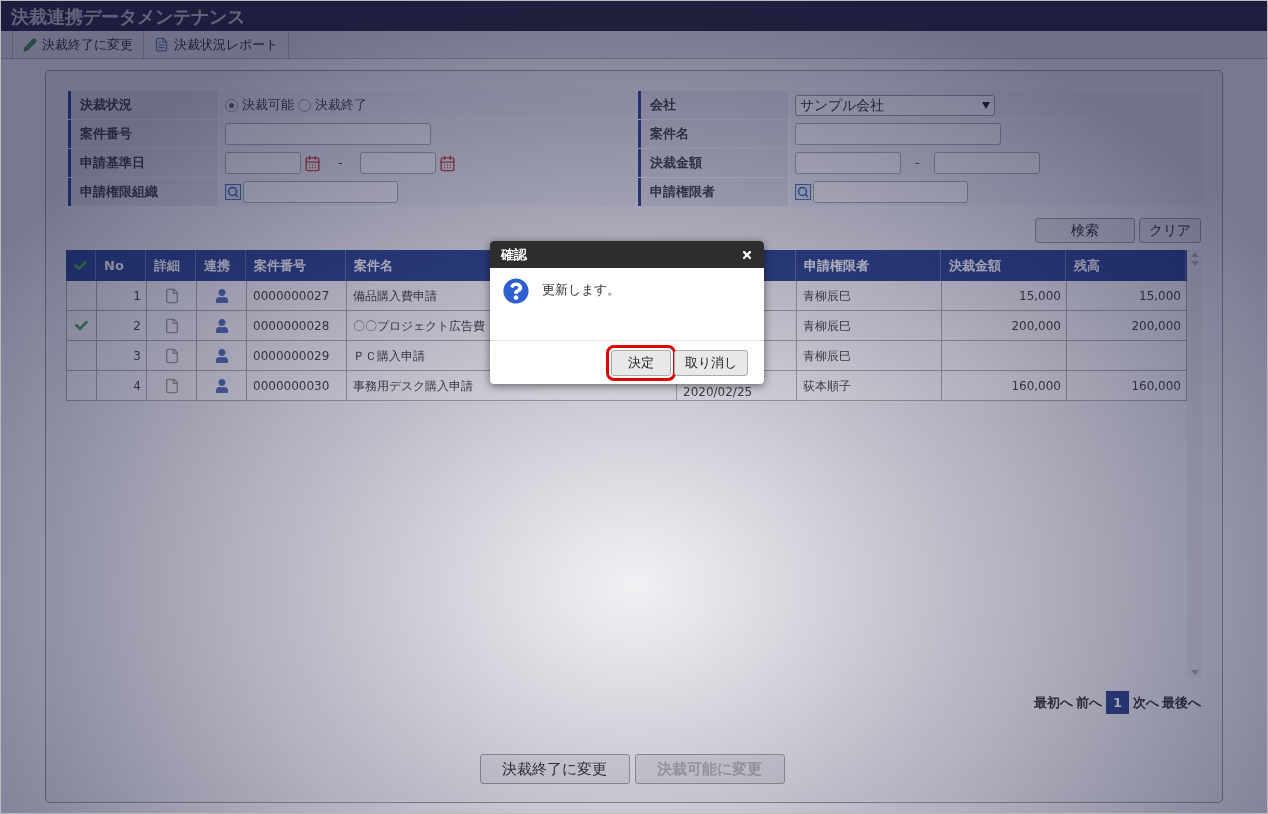  What do you see at coordinates (516, 291) in the screenshot?
I see `question-icon` at bounding box center [516, 291].